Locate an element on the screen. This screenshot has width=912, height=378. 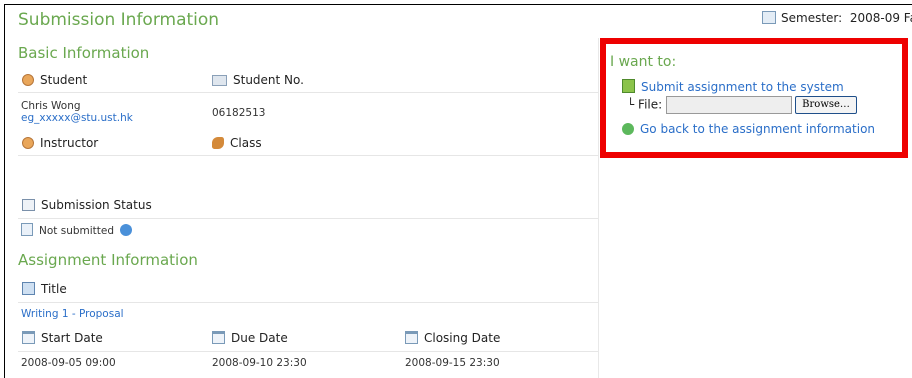
go-back-icon is located at coordinates (628, 129).